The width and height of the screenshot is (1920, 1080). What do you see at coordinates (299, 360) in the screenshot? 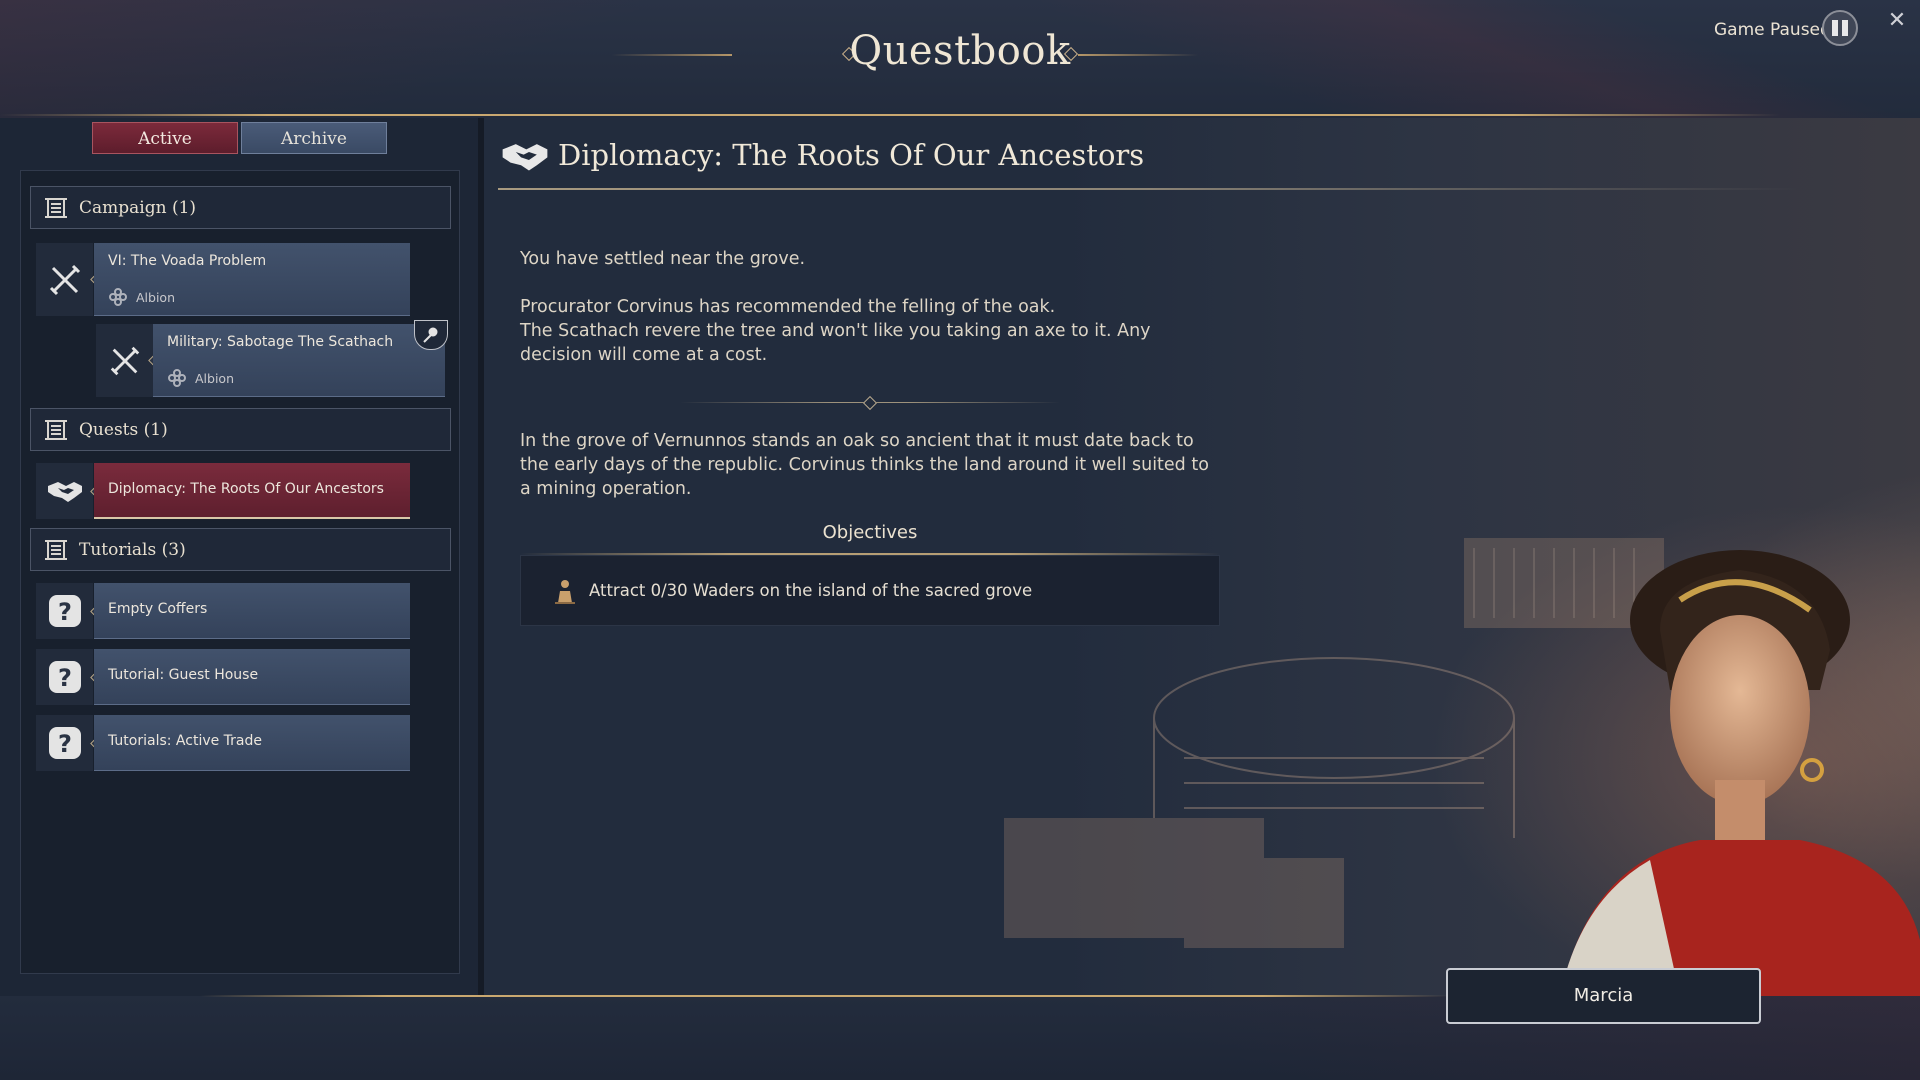
I see `quest-item-sabotage-scathach: Military: Sabotage The Scathach Albion` at bounding box center [299, 360].